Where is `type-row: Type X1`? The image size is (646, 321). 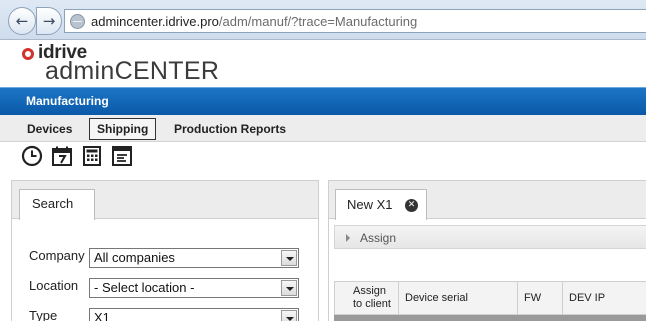 type-row: Type X1 is located at coordinates (165, 313).